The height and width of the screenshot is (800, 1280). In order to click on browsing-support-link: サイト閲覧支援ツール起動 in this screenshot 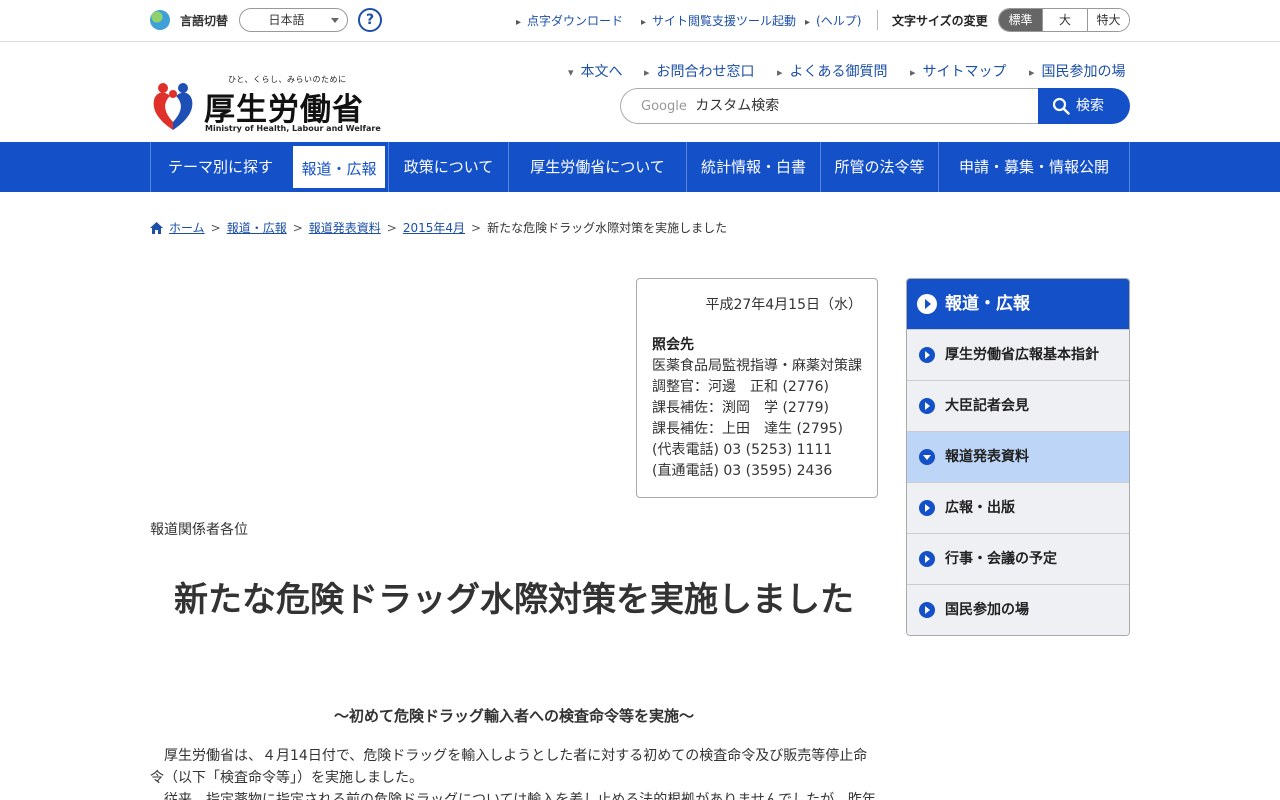, I will do `click(718, 20)`.